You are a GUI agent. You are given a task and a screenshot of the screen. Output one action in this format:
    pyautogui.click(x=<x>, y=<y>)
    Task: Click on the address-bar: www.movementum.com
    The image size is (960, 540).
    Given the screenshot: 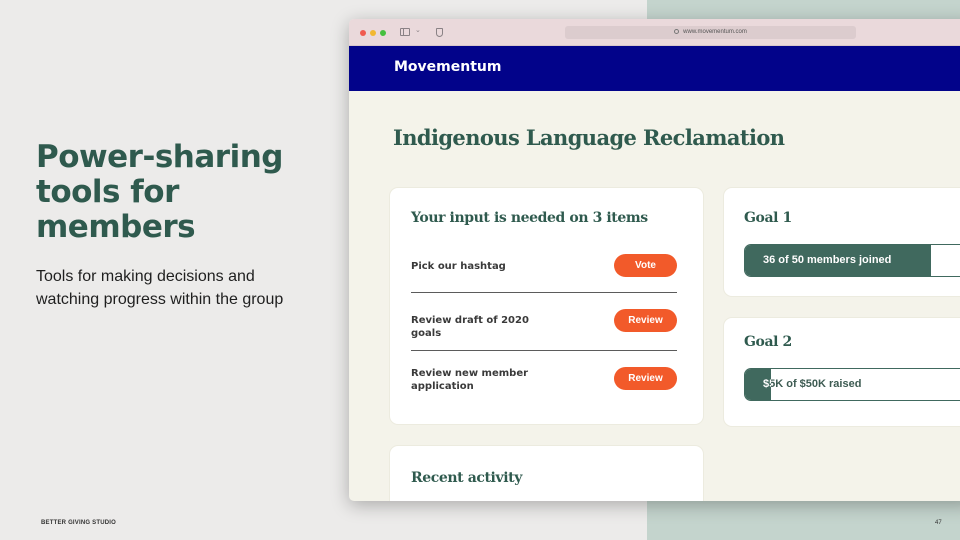 What is the action you would take?
    pyautogui.click(x=710, y=32)
    